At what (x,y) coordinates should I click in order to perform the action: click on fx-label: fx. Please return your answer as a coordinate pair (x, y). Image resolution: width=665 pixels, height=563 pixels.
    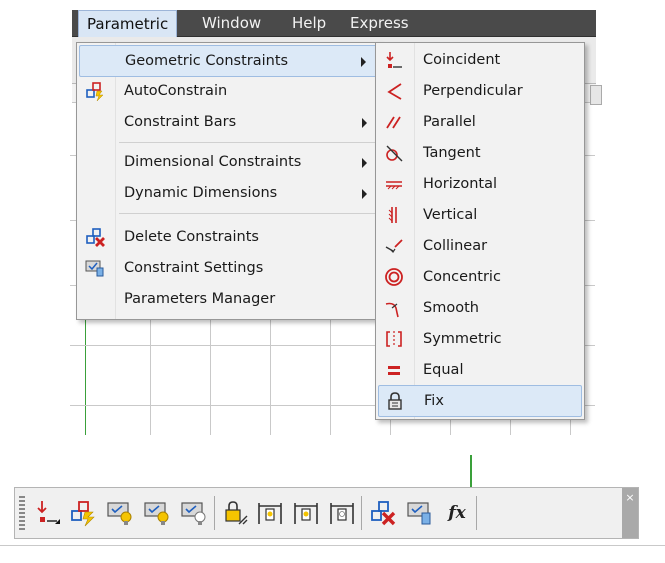
    Looking at the image, I should click on (457, 513).